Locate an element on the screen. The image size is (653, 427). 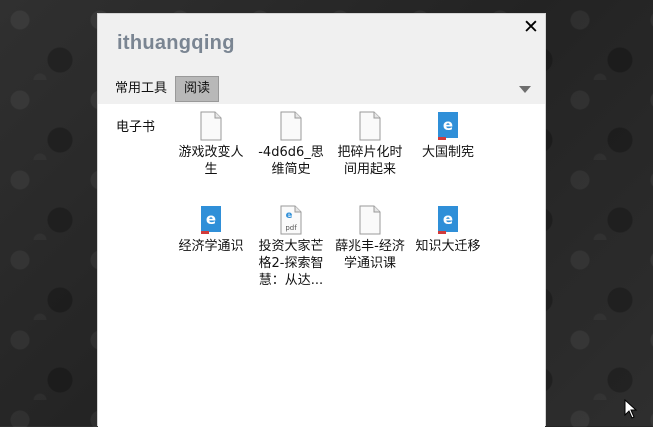
file-item: e 经济学通识 is located at coordinates (211, 230).